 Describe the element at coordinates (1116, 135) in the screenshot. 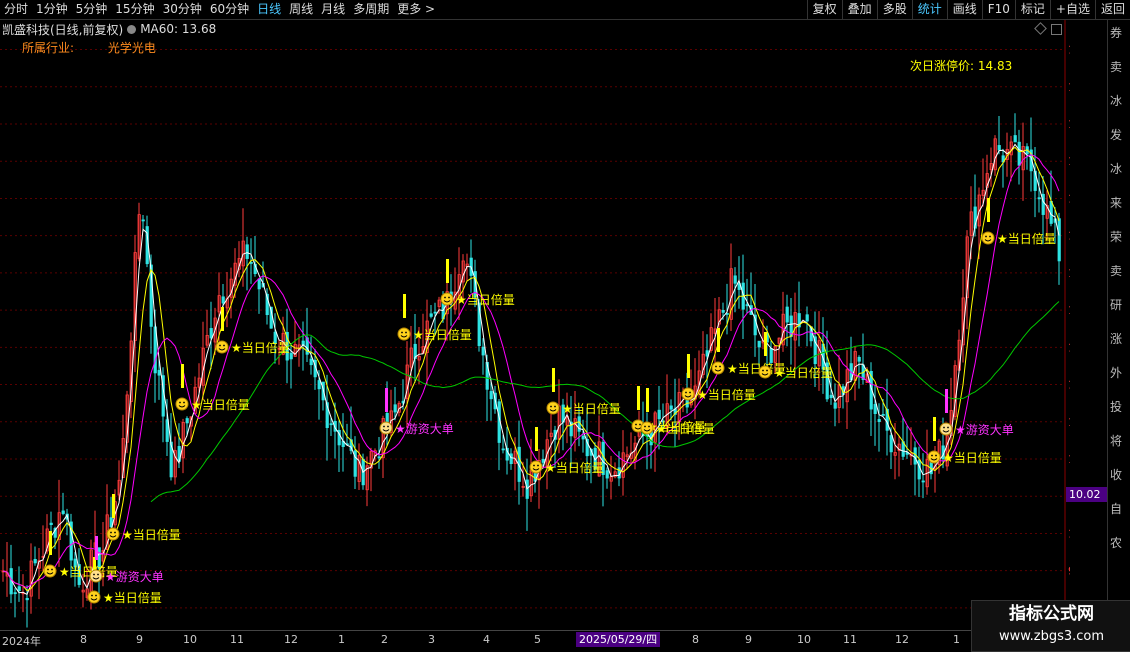

I see `news-pane-char: 发` at that location.